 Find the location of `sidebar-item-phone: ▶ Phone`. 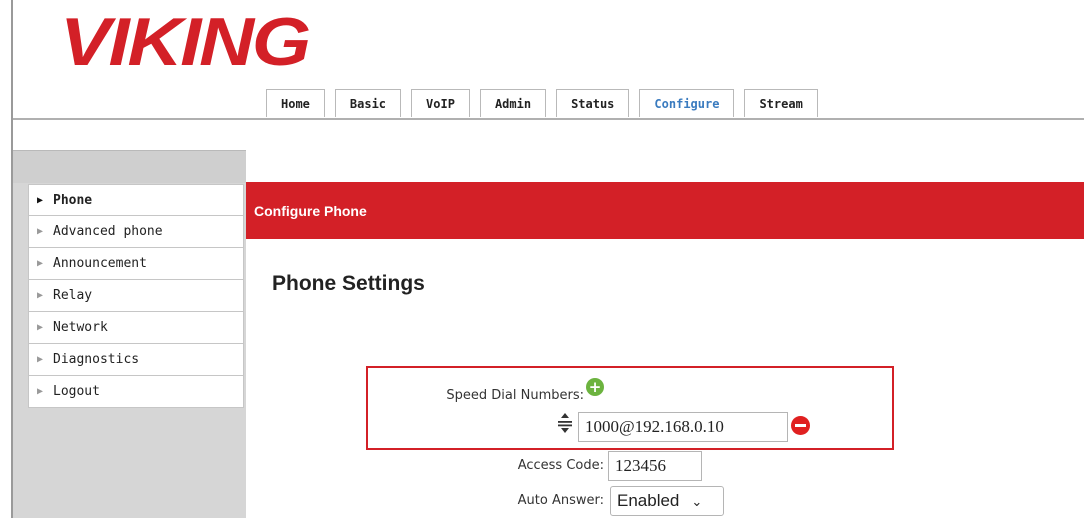

sidebar-item-phone: ▶ Phone is located at coordinates (136, 200).